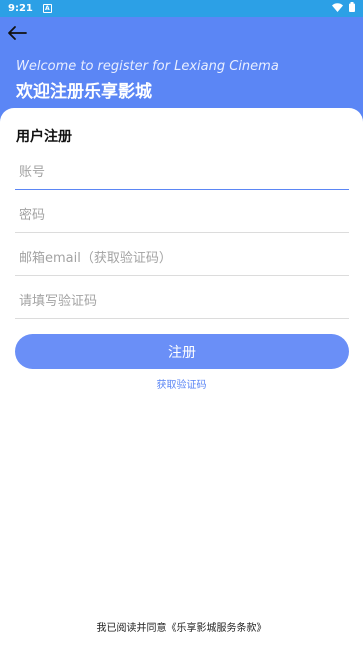  Describe the element at coordinates (181, 8) in the screenshot. I see `status-bar: 9:21 A` at that location.